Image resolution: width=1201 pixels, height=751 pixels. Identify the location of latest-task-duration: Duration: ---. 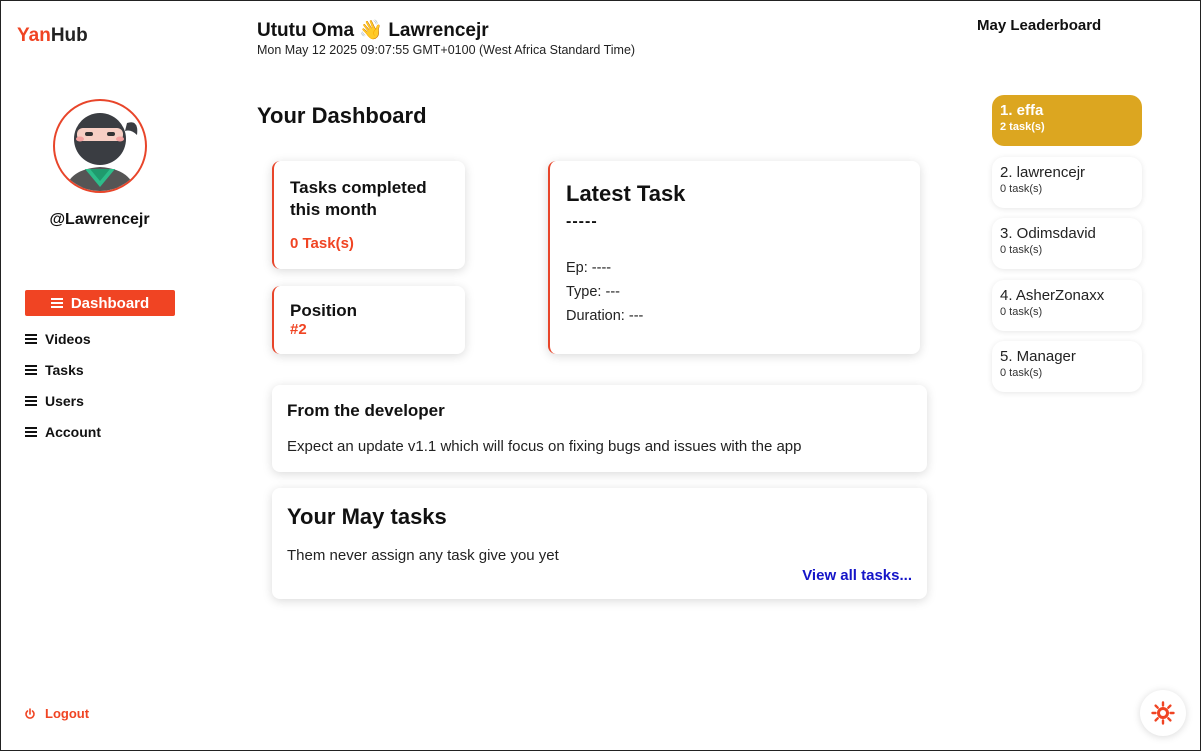
(605, 316).